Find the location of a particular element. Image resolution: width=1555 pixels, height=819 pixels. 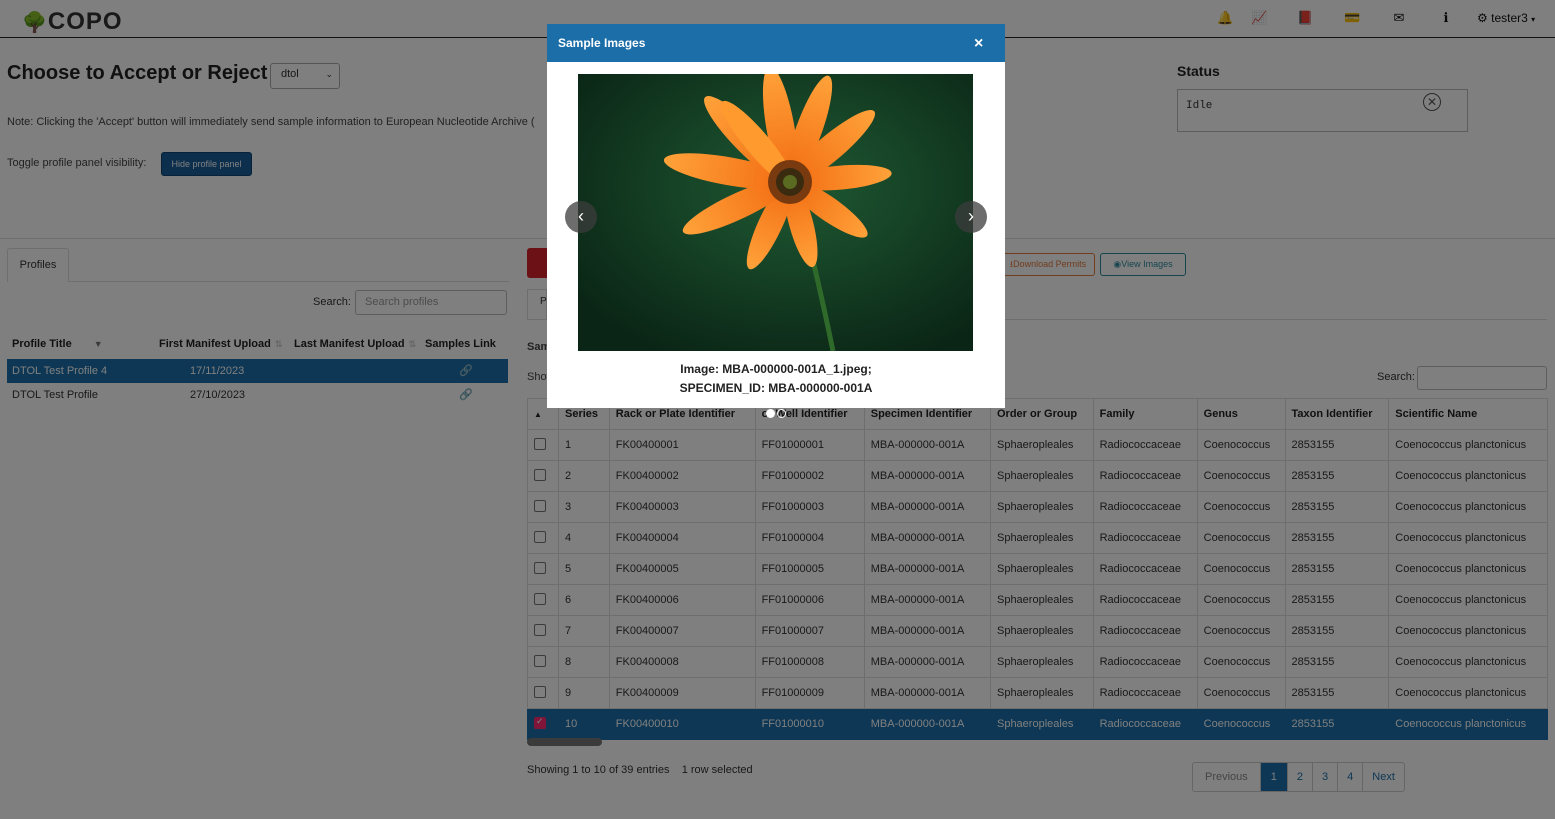

caption-specimen-id: SPECIMEN_ID: MBA-000000-001A is located at coordinates (776, 388).